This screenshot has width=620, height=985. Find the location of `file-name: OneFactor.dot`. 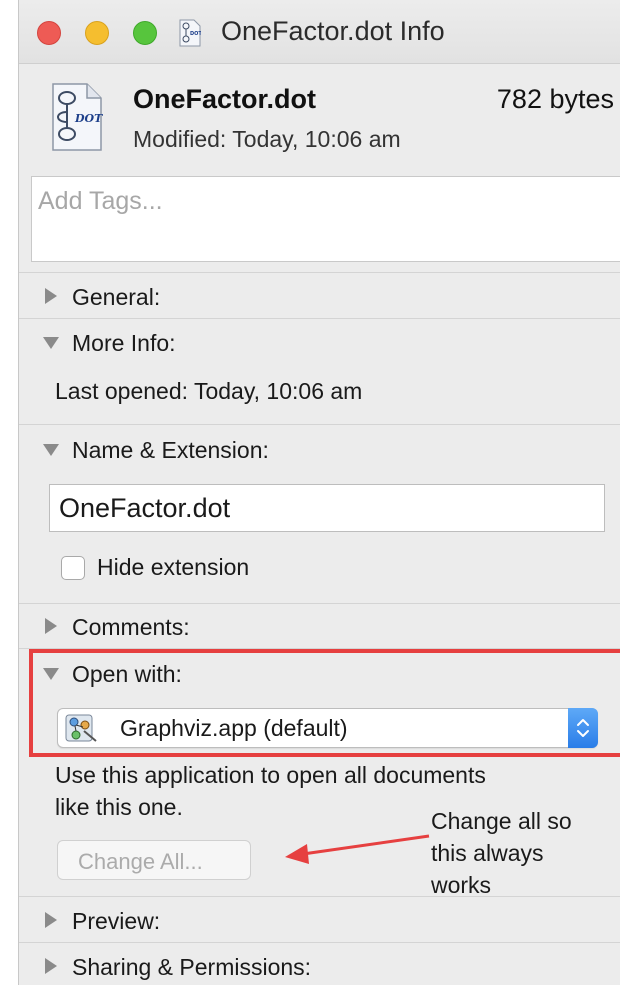

file-name: OneFactor.dot is located at coordinates (225, 99).